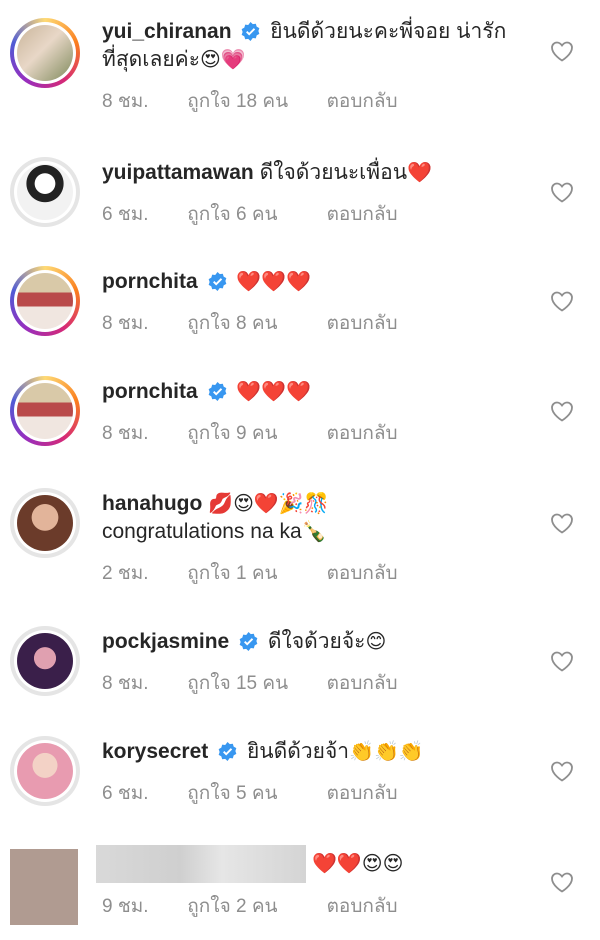 This screenshot has width=600, height=940. I want to click on like-count: ถูกใจ 1 คน, so click(254, 573).